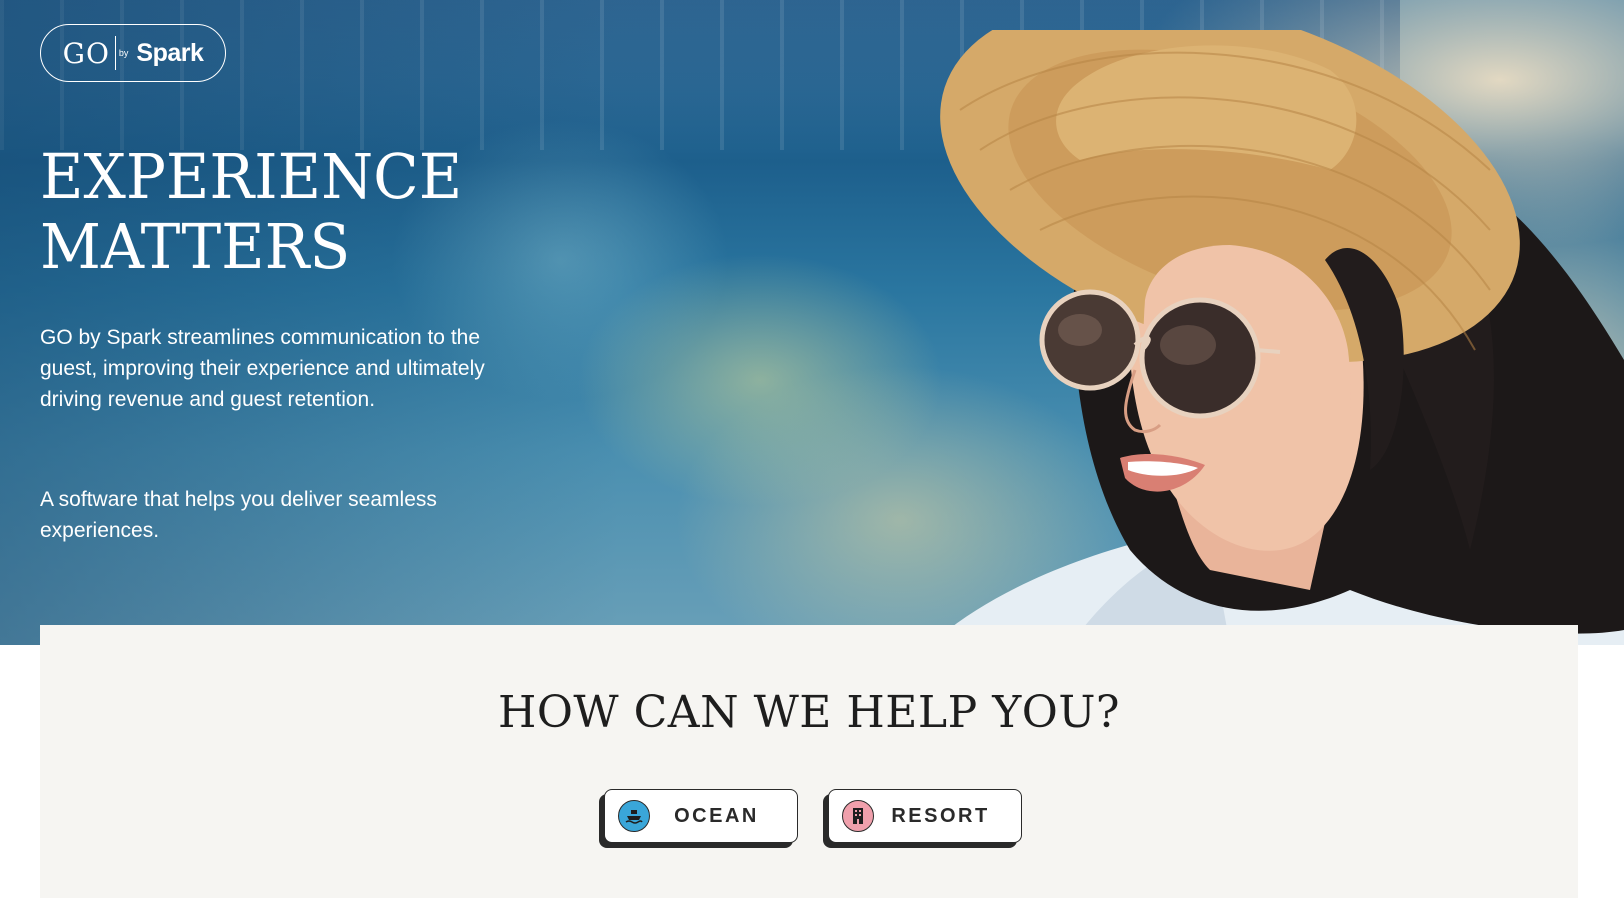 The height and width of the screenshot is (898, 1624). Describe the element at coordinates (251, 176) in the screenshot. I see `headline-line-1: EXPERIENCE` at that location.